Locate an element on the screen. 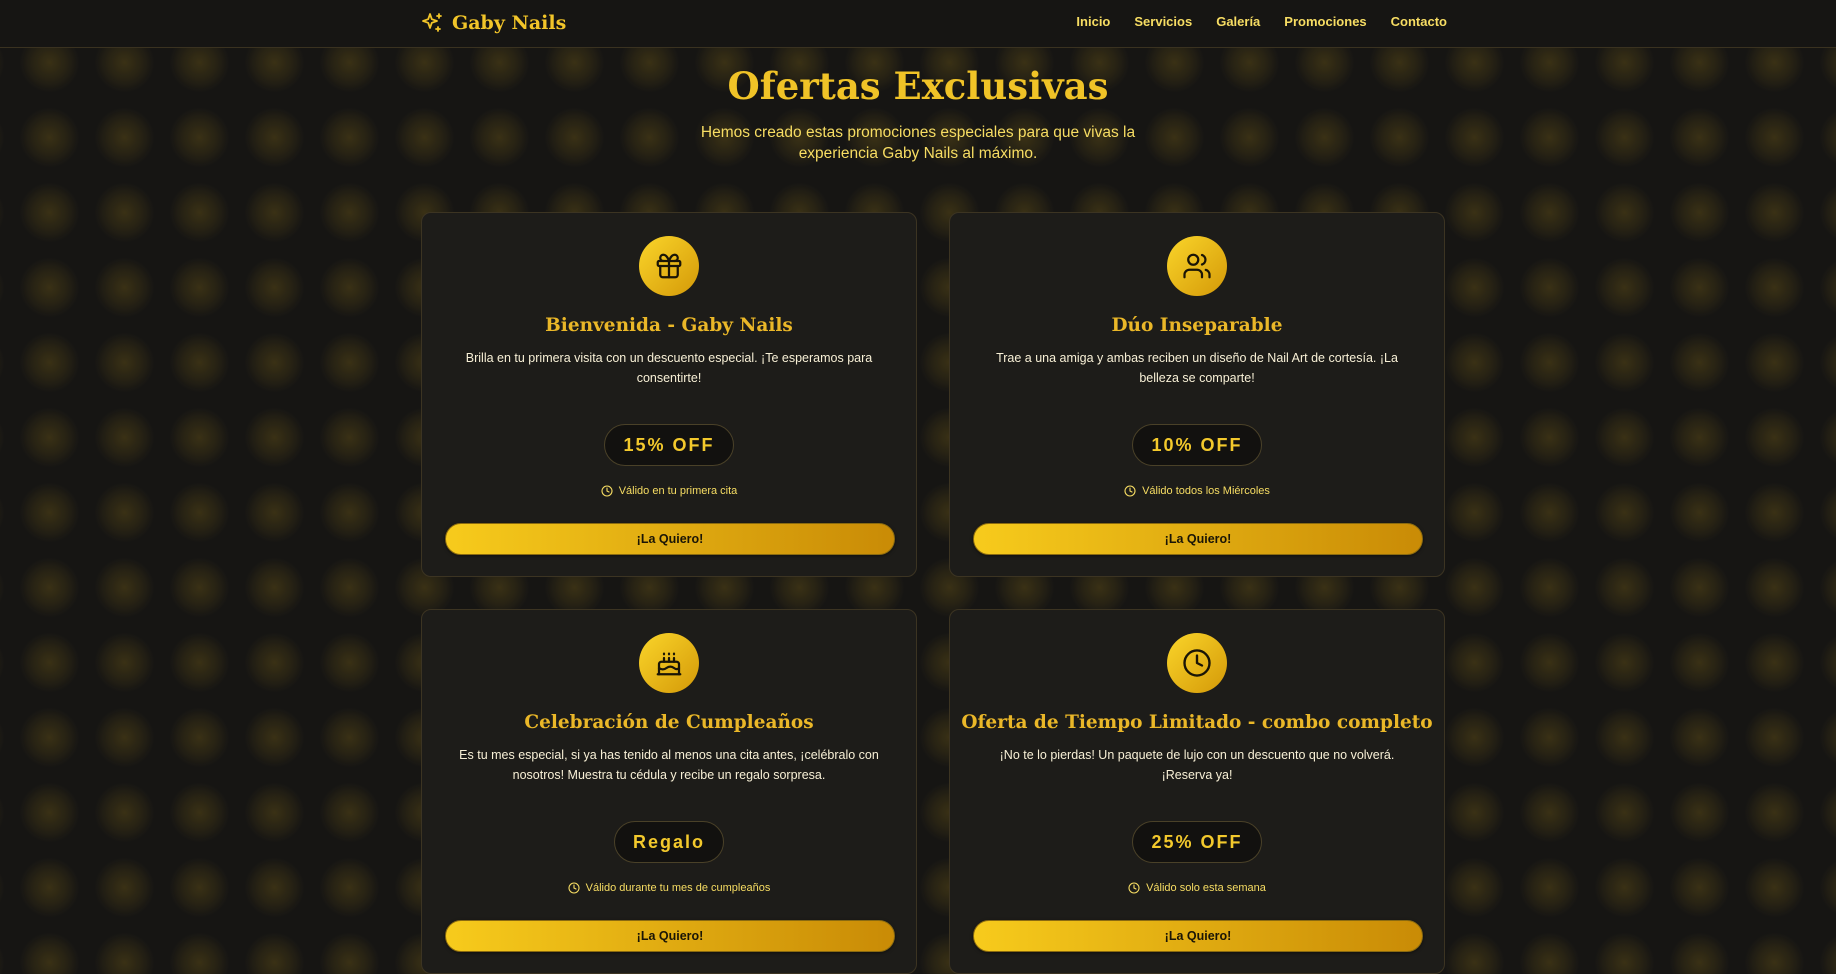  birthday-cake-icon is located at coordinates (669, 663).